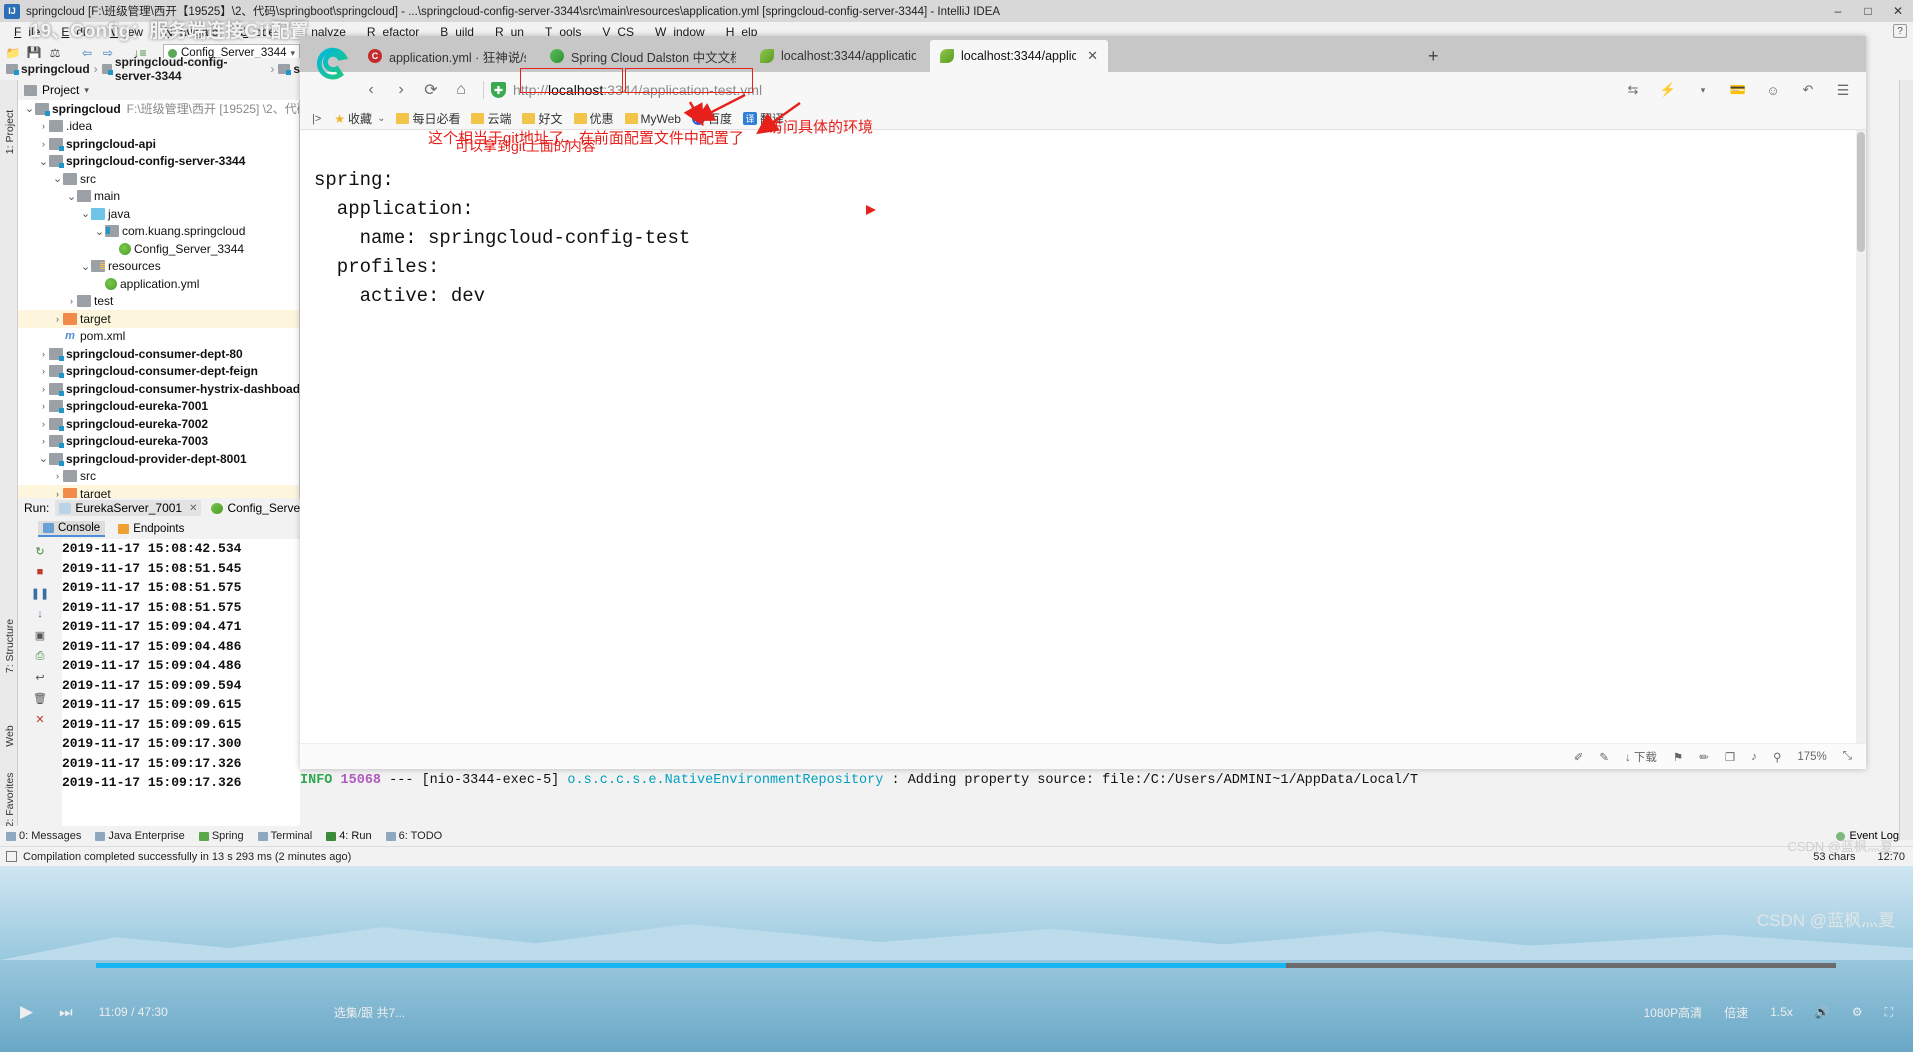 Image resolution: width=1913 pixels, height=1052 pixels. Describe the element at coordinates (158, 232) in the screenshot. I see `tree-node: ⌄ com.kuang.springcloud` at that location.